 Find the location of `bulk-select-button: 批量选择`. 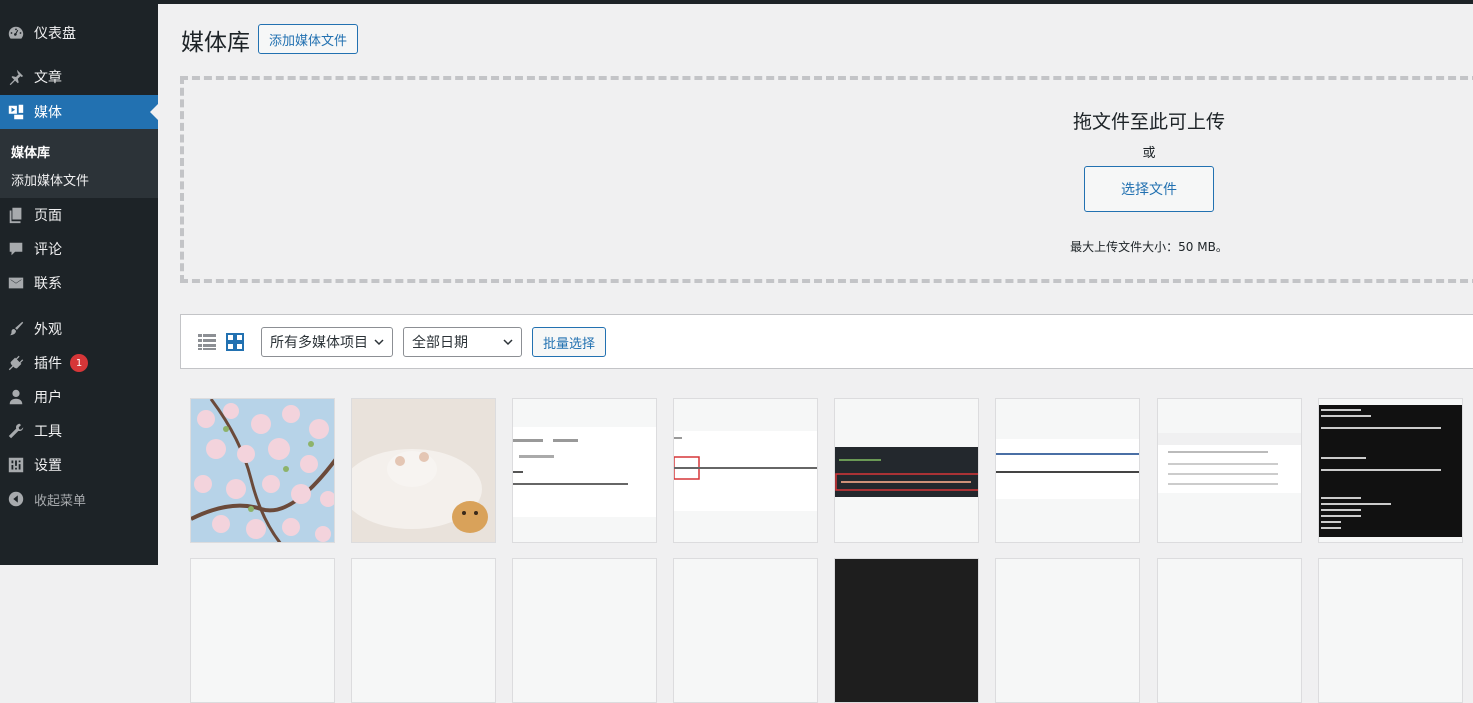

bulk-select-button: 批量选择 is located at coordinates (569, 342).